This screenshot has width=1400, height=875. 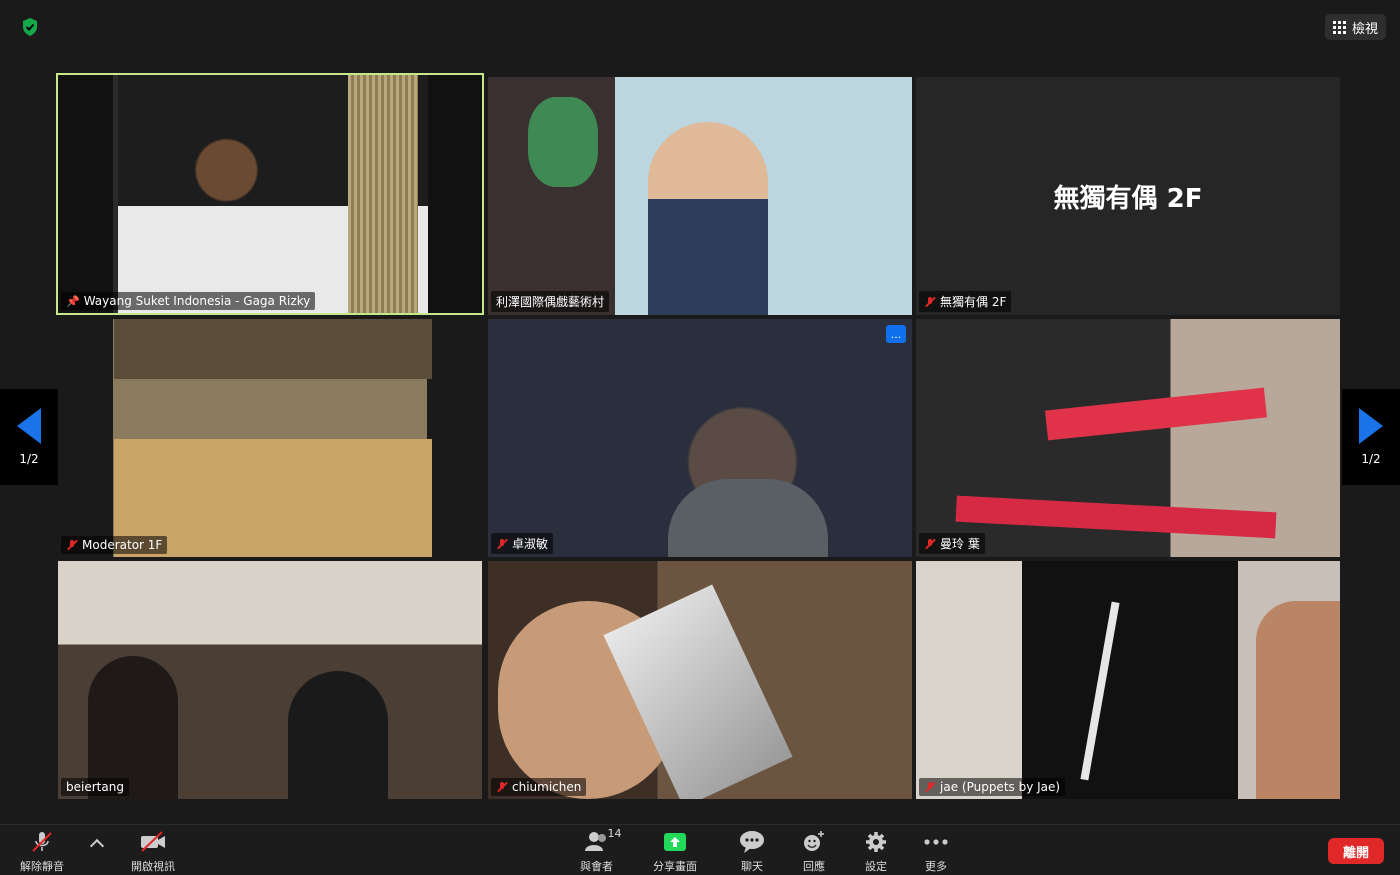 I want to click on next-page-button: 1/2, so click(x=1371, y=437).